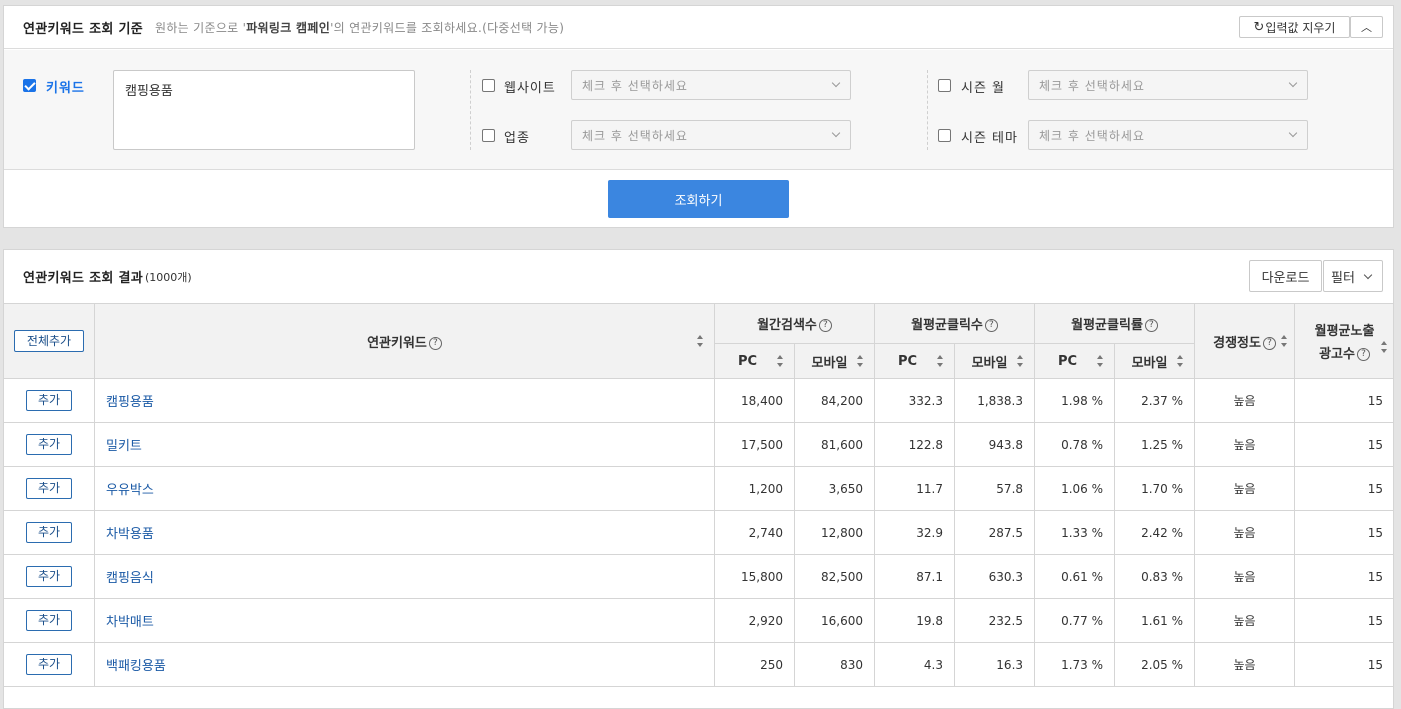  I want to click on keyword-cell: 차박용품, so click(404, 532).